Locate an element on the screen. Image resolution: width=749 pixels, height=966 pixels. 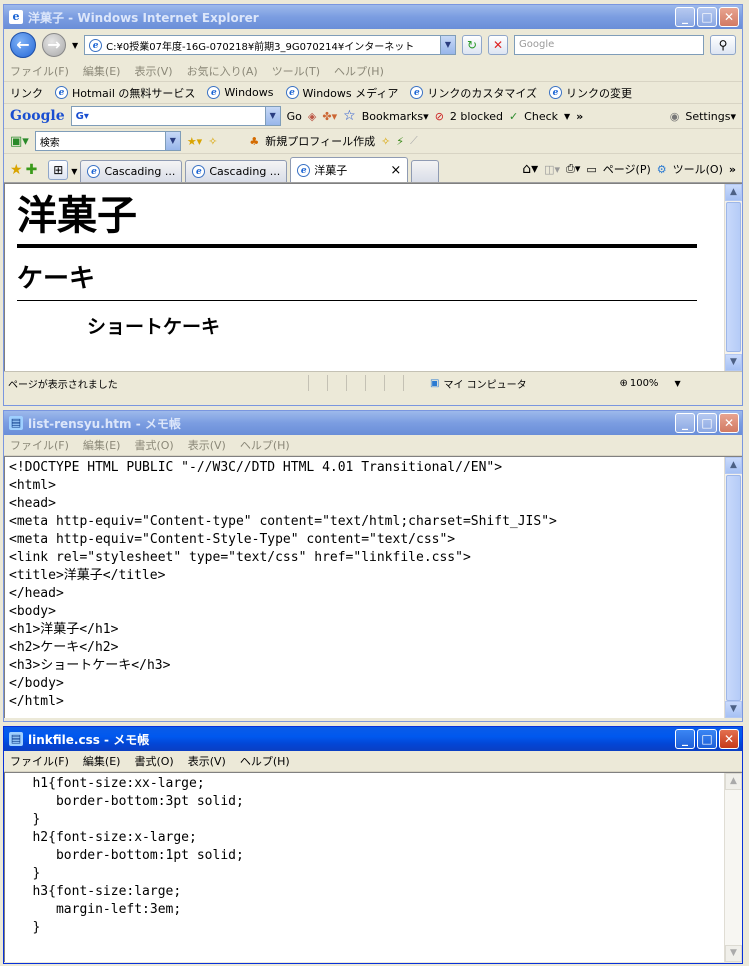
toolbar-search-input: 検索 ▼ is located at coordinates (107, 141).